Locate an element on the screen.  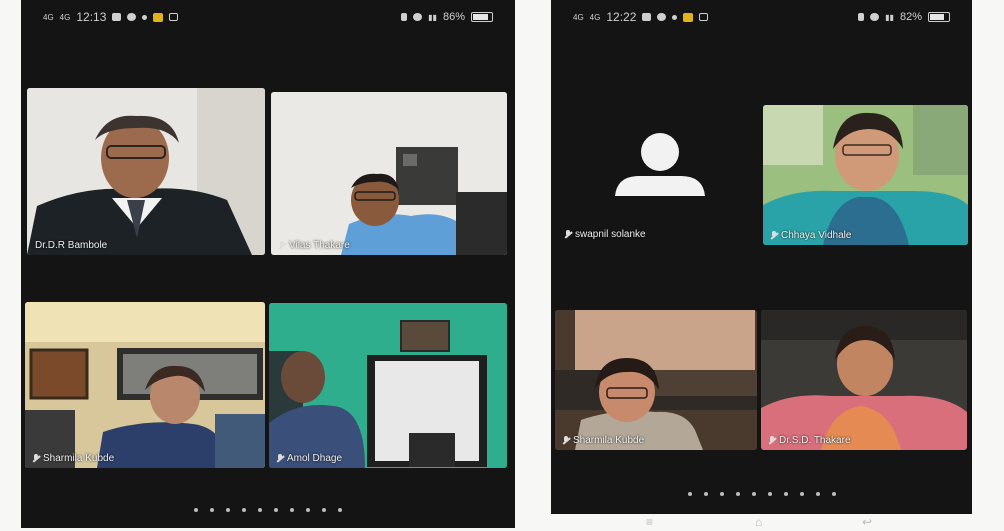
video-tile: Vilas Thakare is located at coordinates (389, 173).